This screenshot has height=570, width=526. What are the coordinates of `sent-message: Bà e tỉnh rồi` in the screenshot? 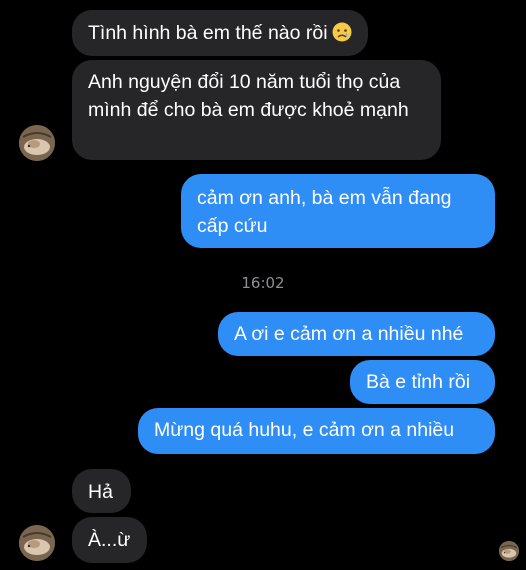 It's located at (422, 382).